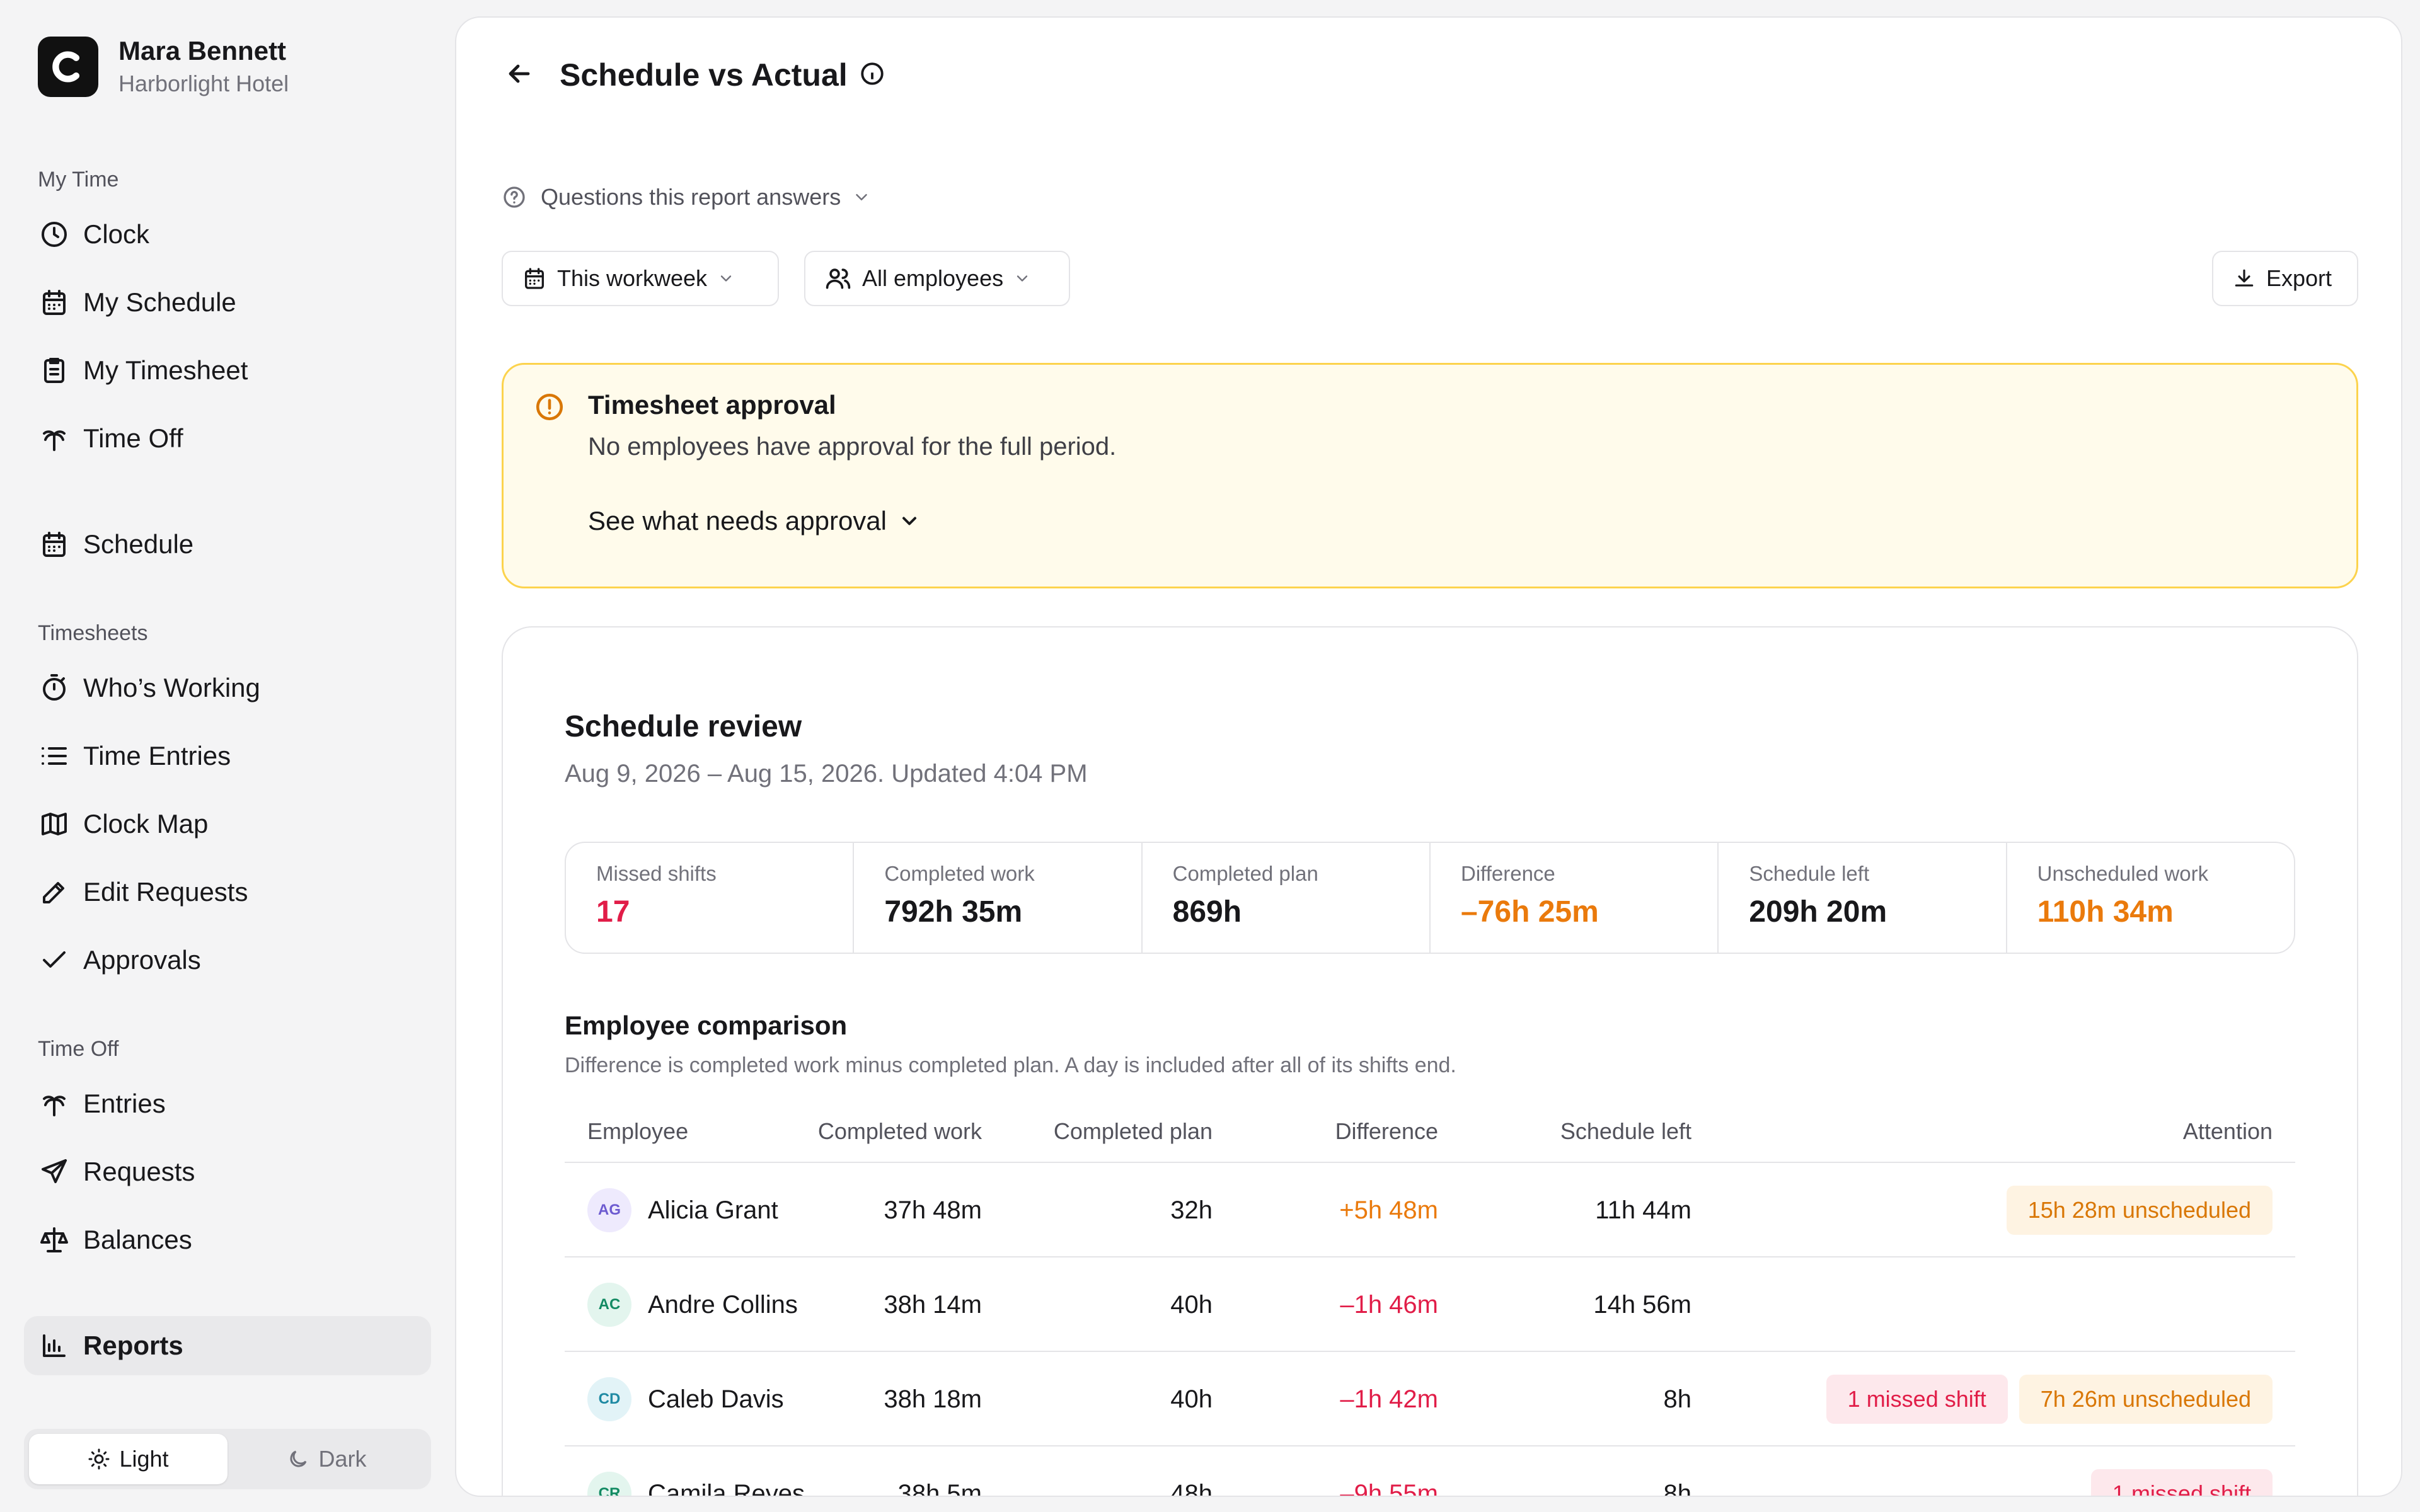 This screenshot has width=2420, height=1512. I want to click on sidebar-item-reports: Reports, so click(228, 1345).